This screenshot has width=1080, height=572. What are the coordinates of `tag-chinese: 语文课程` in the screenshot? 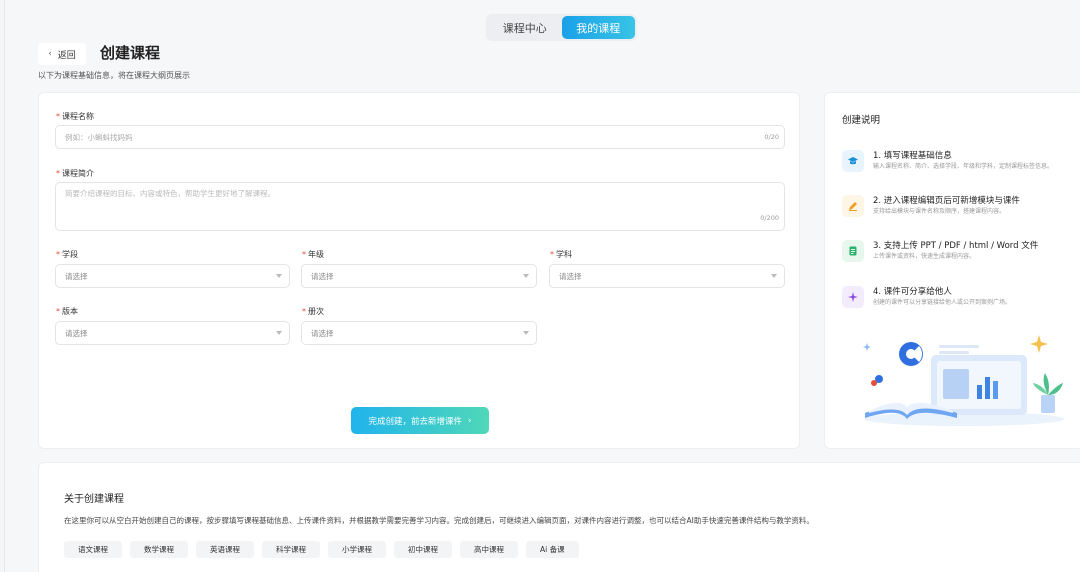 It's located at (93, 549).